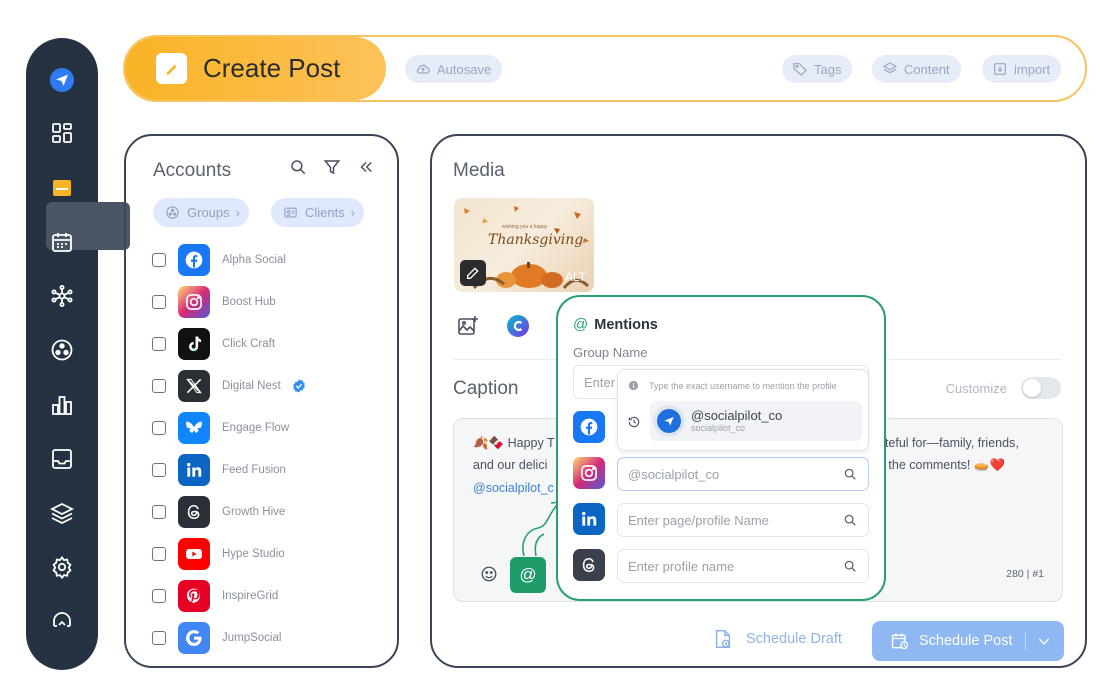 The height and width of the screenshot is (696, 1108). Describe the element at coordinates (479, 170) in the screenshot. I see `media-title: Media` at that location.